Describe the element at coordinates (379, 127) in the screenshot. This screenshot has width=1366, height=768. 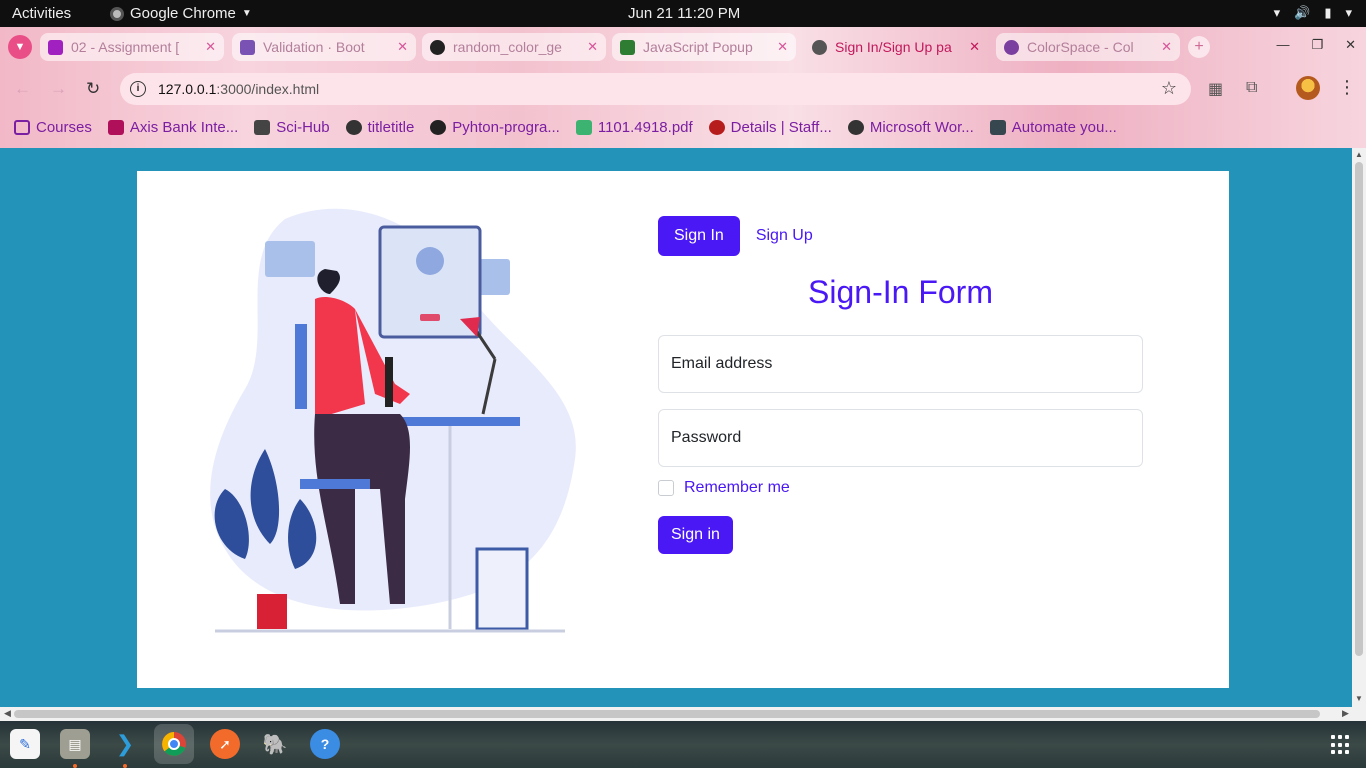
I see `bookmark-item: titletitle` at that location.